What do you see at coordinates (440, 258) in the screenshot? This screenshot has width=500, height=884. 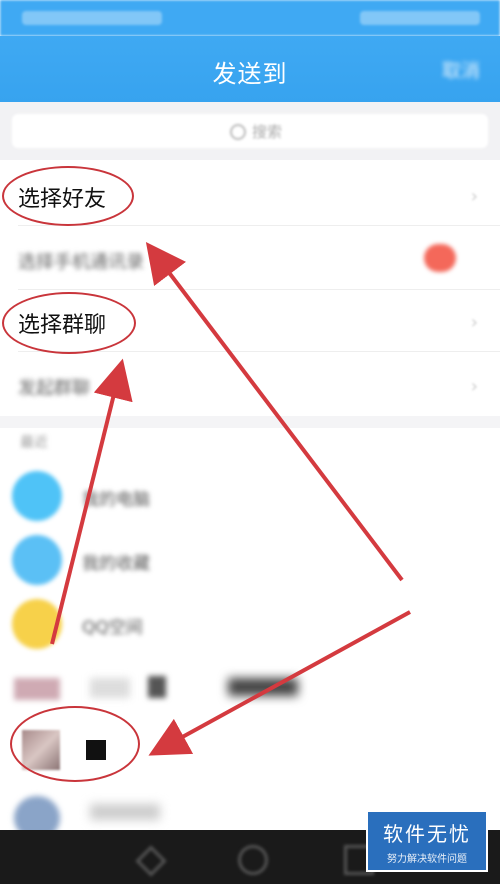 I see `notification-badge` at bounding box center [440, 258].